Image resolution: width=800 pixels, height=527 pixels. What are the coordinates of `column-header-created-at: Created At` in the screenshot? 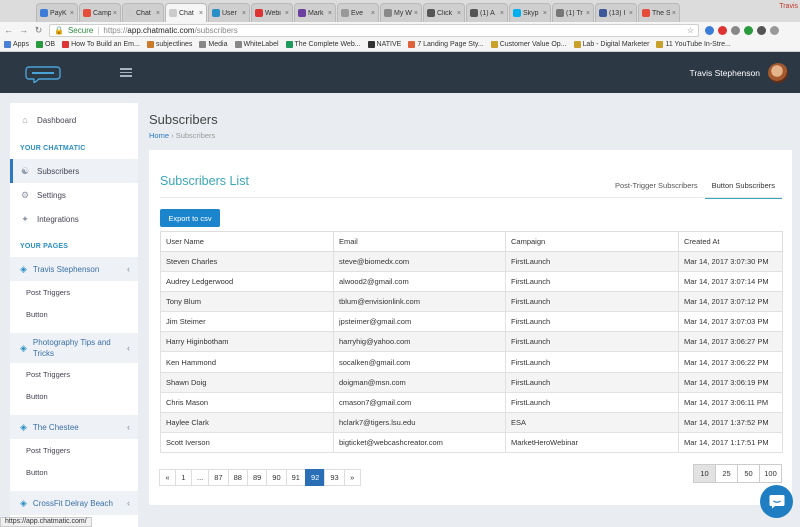 It's located at (730, 241).